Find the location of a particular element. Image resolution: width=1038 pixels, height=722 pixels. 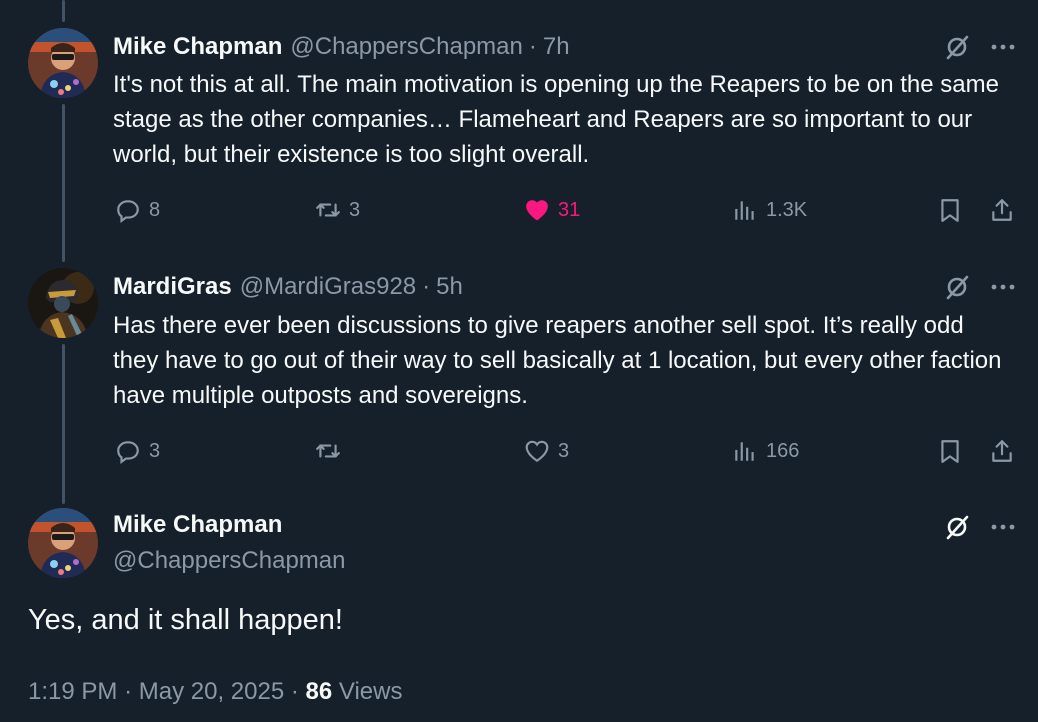

views-button: 166 is located at coordinates (765, 451).